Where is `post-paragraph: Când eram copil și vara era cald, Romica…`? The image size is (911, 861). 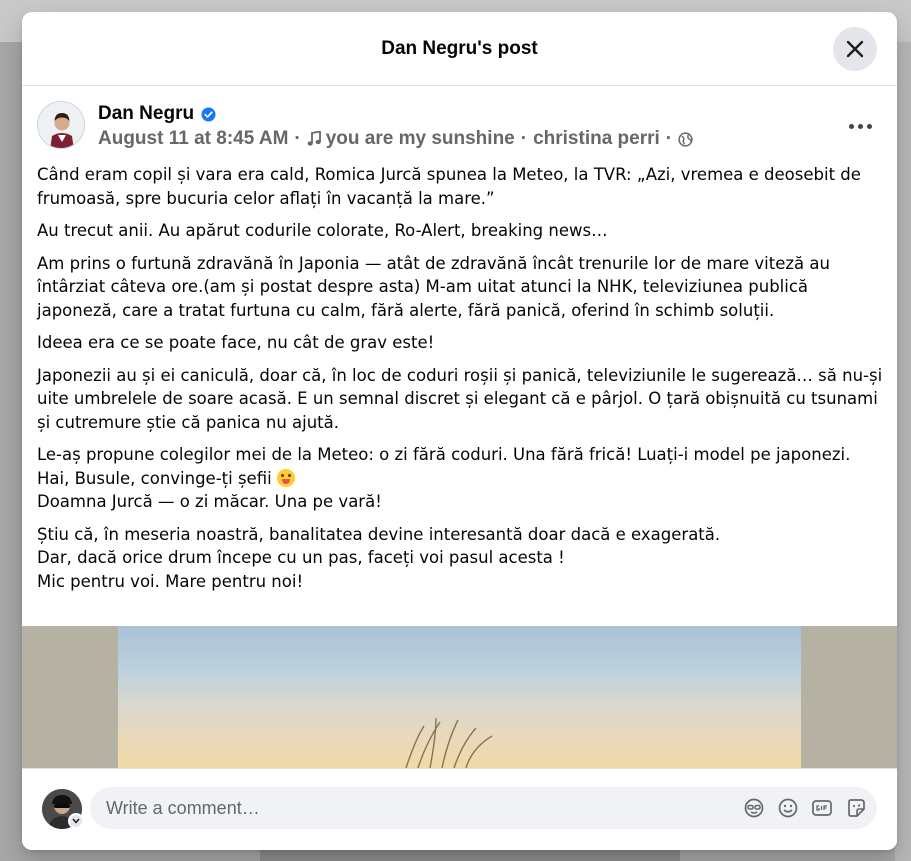 post-paragraph: Când eram copil și vara era cald, Romica… is located at coordinates (449, 186).